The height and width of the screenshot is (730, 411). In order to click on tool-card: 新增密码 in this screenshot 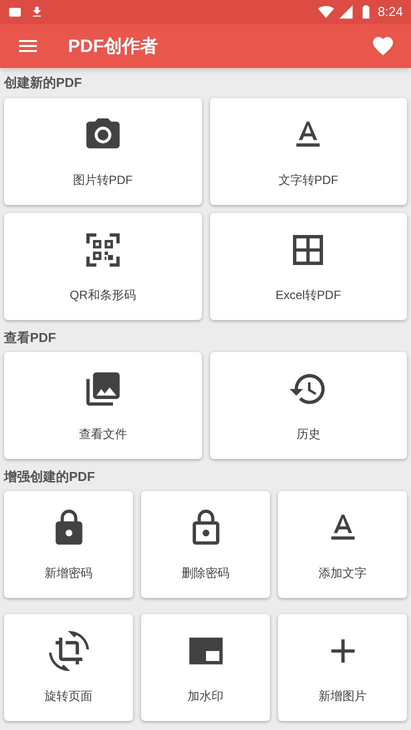, I will do `click(68, 544)`.